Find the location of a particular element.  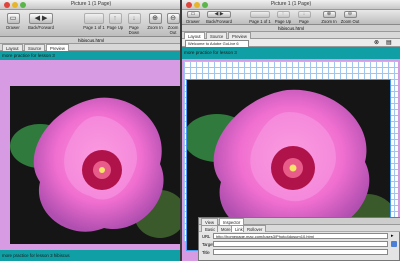

right-back-forward-button: ◀ ▶ Back/Forward is located at coordinates (219, 17).